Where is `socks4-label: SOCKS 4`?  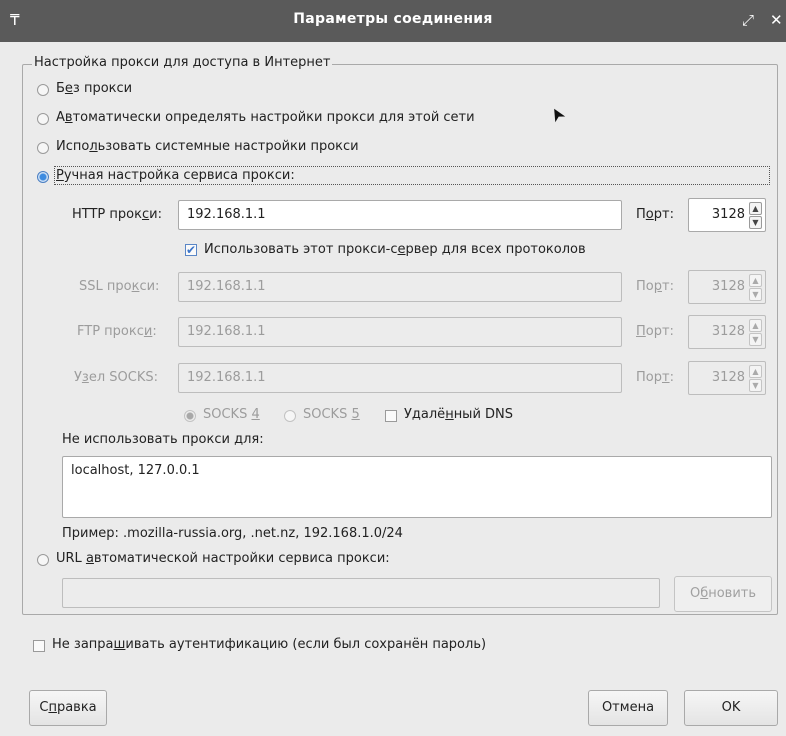
socks4-label: SOCKS 4 is located at coordinates (231, 414).